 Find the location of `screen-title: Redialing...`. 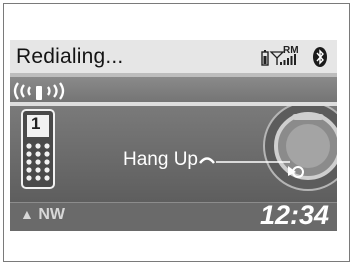

screen-title: Redialing... is located at coordinates (70, 56).